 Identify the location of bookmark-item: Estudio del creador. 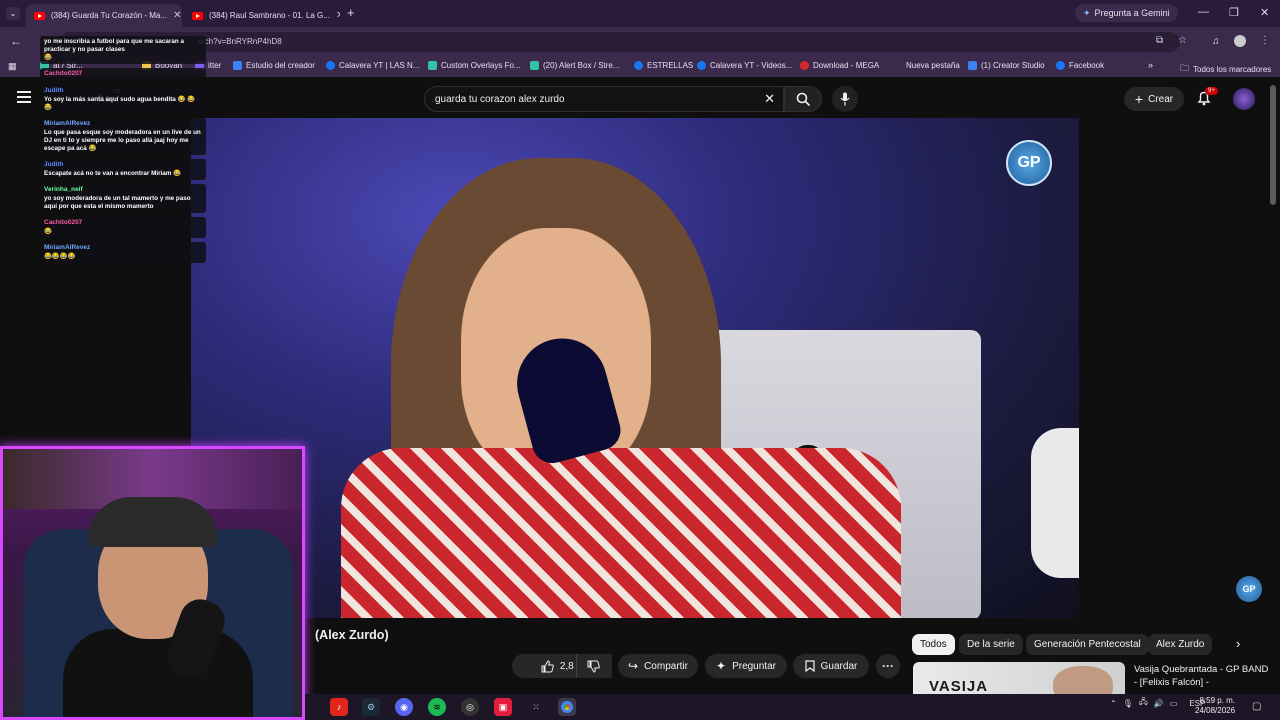
(274, 65).